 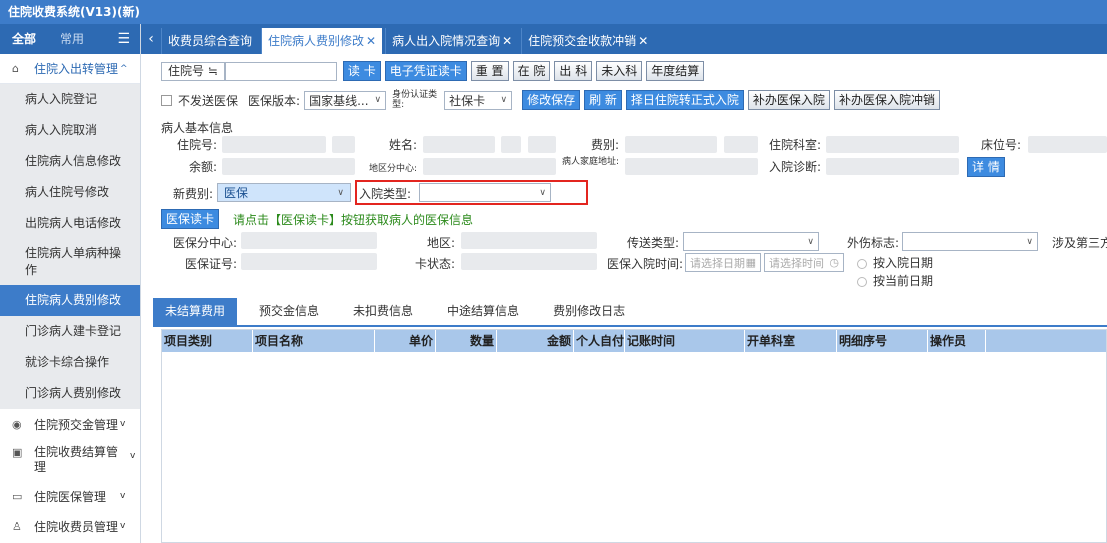 I want to click on sidebar-group-label: 住院医保管理, so click(x=70, y=496).